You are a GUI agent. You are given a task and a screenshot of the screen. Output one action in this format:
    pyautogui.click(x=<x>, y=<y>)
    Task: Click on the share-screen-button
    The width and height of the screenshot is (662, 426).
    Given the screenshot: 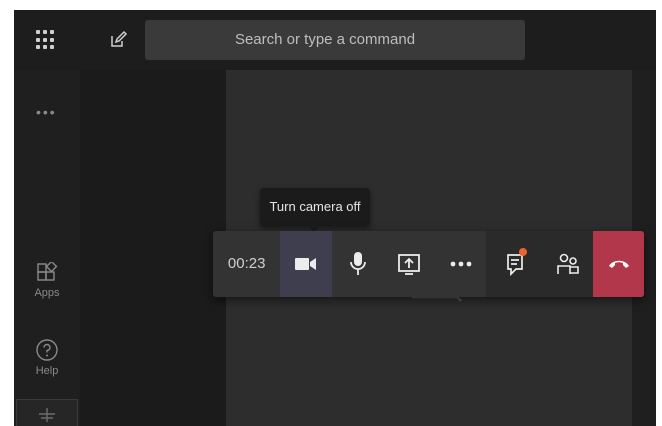 What is the action you would take?
    pyautogui.click(x=409, y=264)
    